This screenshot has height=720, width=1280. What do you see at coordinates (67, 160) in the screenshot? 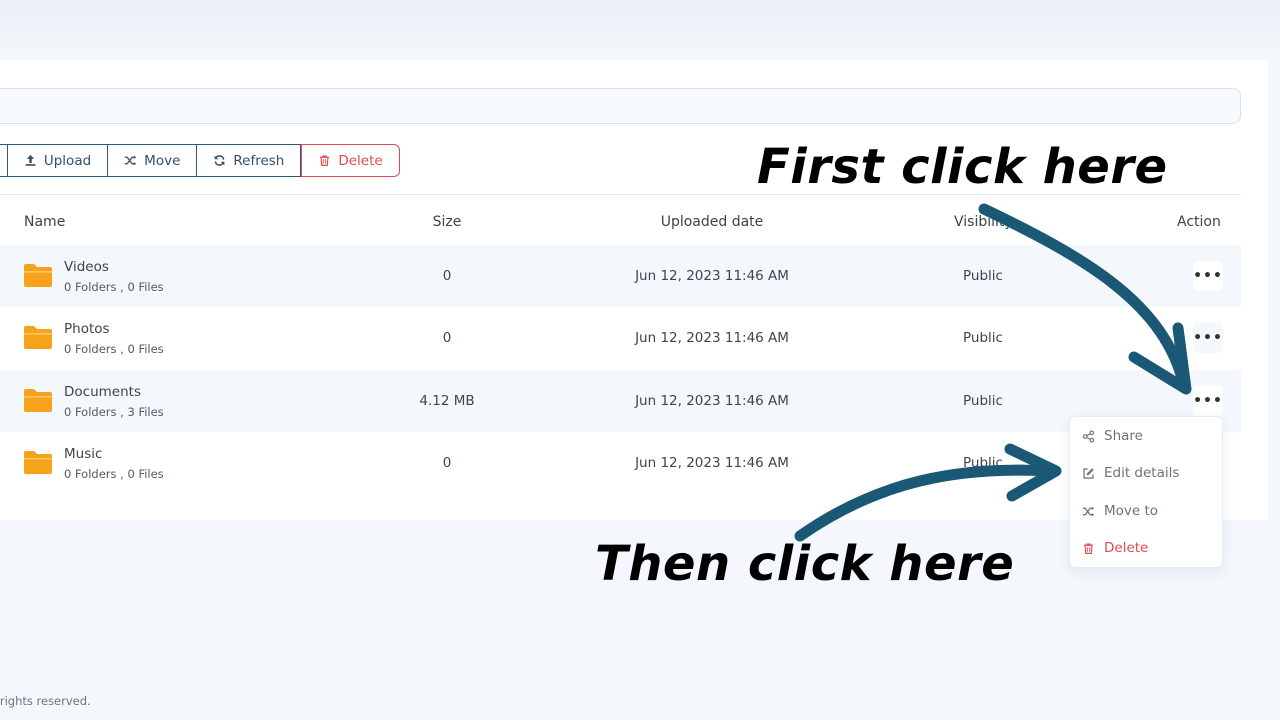
I see `upload-button-label: Upload` at bounding box center [67, 160].